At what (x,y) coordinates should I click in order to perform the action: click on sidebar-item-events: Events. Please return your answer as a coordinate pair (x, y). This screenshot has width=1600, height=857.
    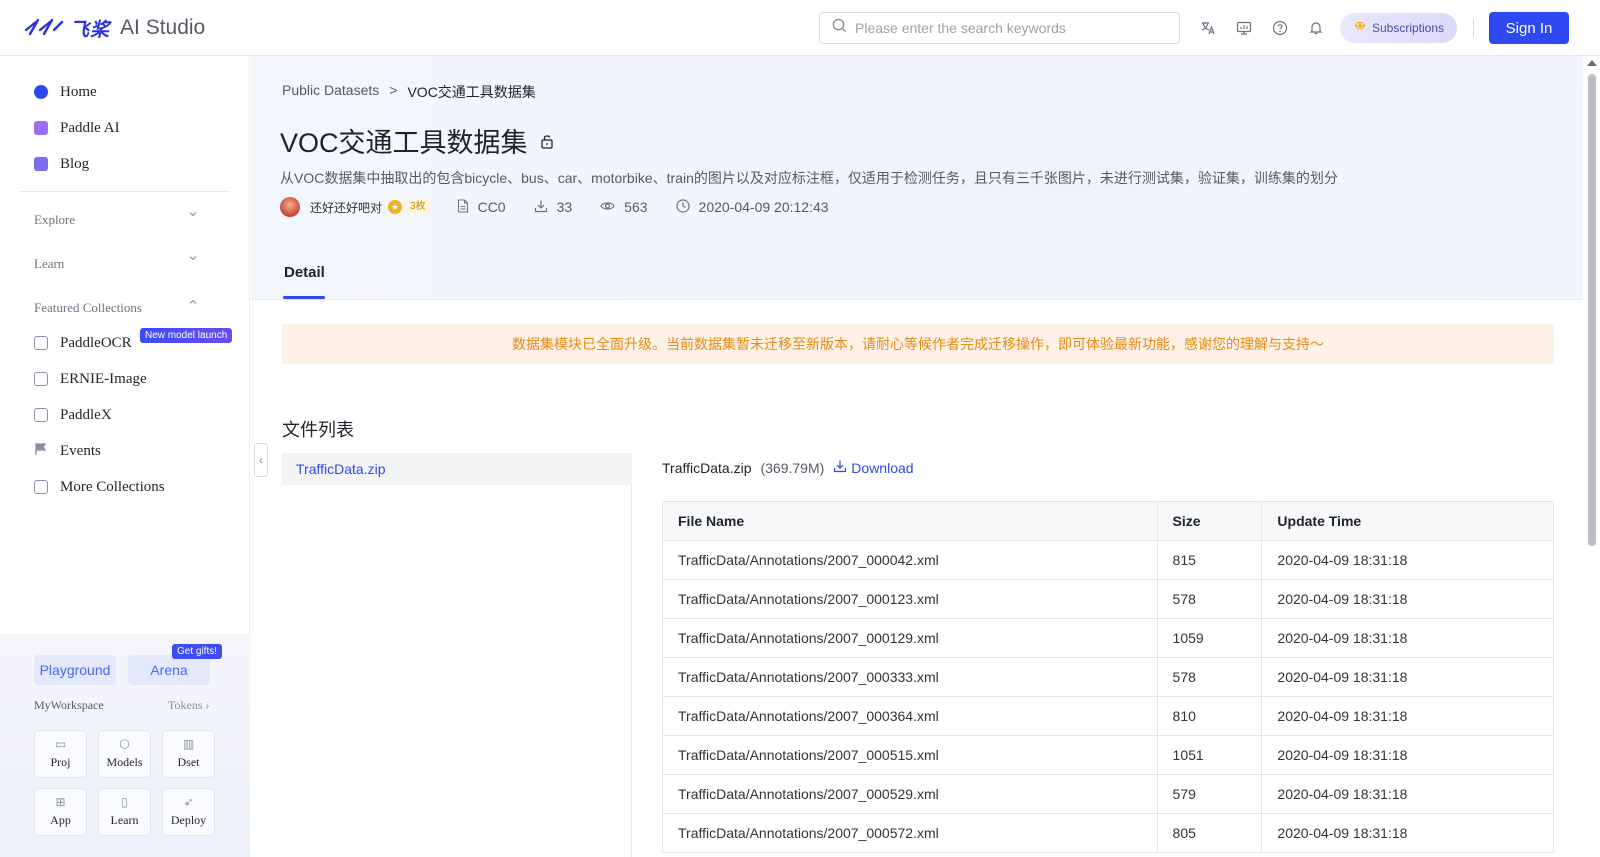
    Looking at the image, I should click on (67, 451).